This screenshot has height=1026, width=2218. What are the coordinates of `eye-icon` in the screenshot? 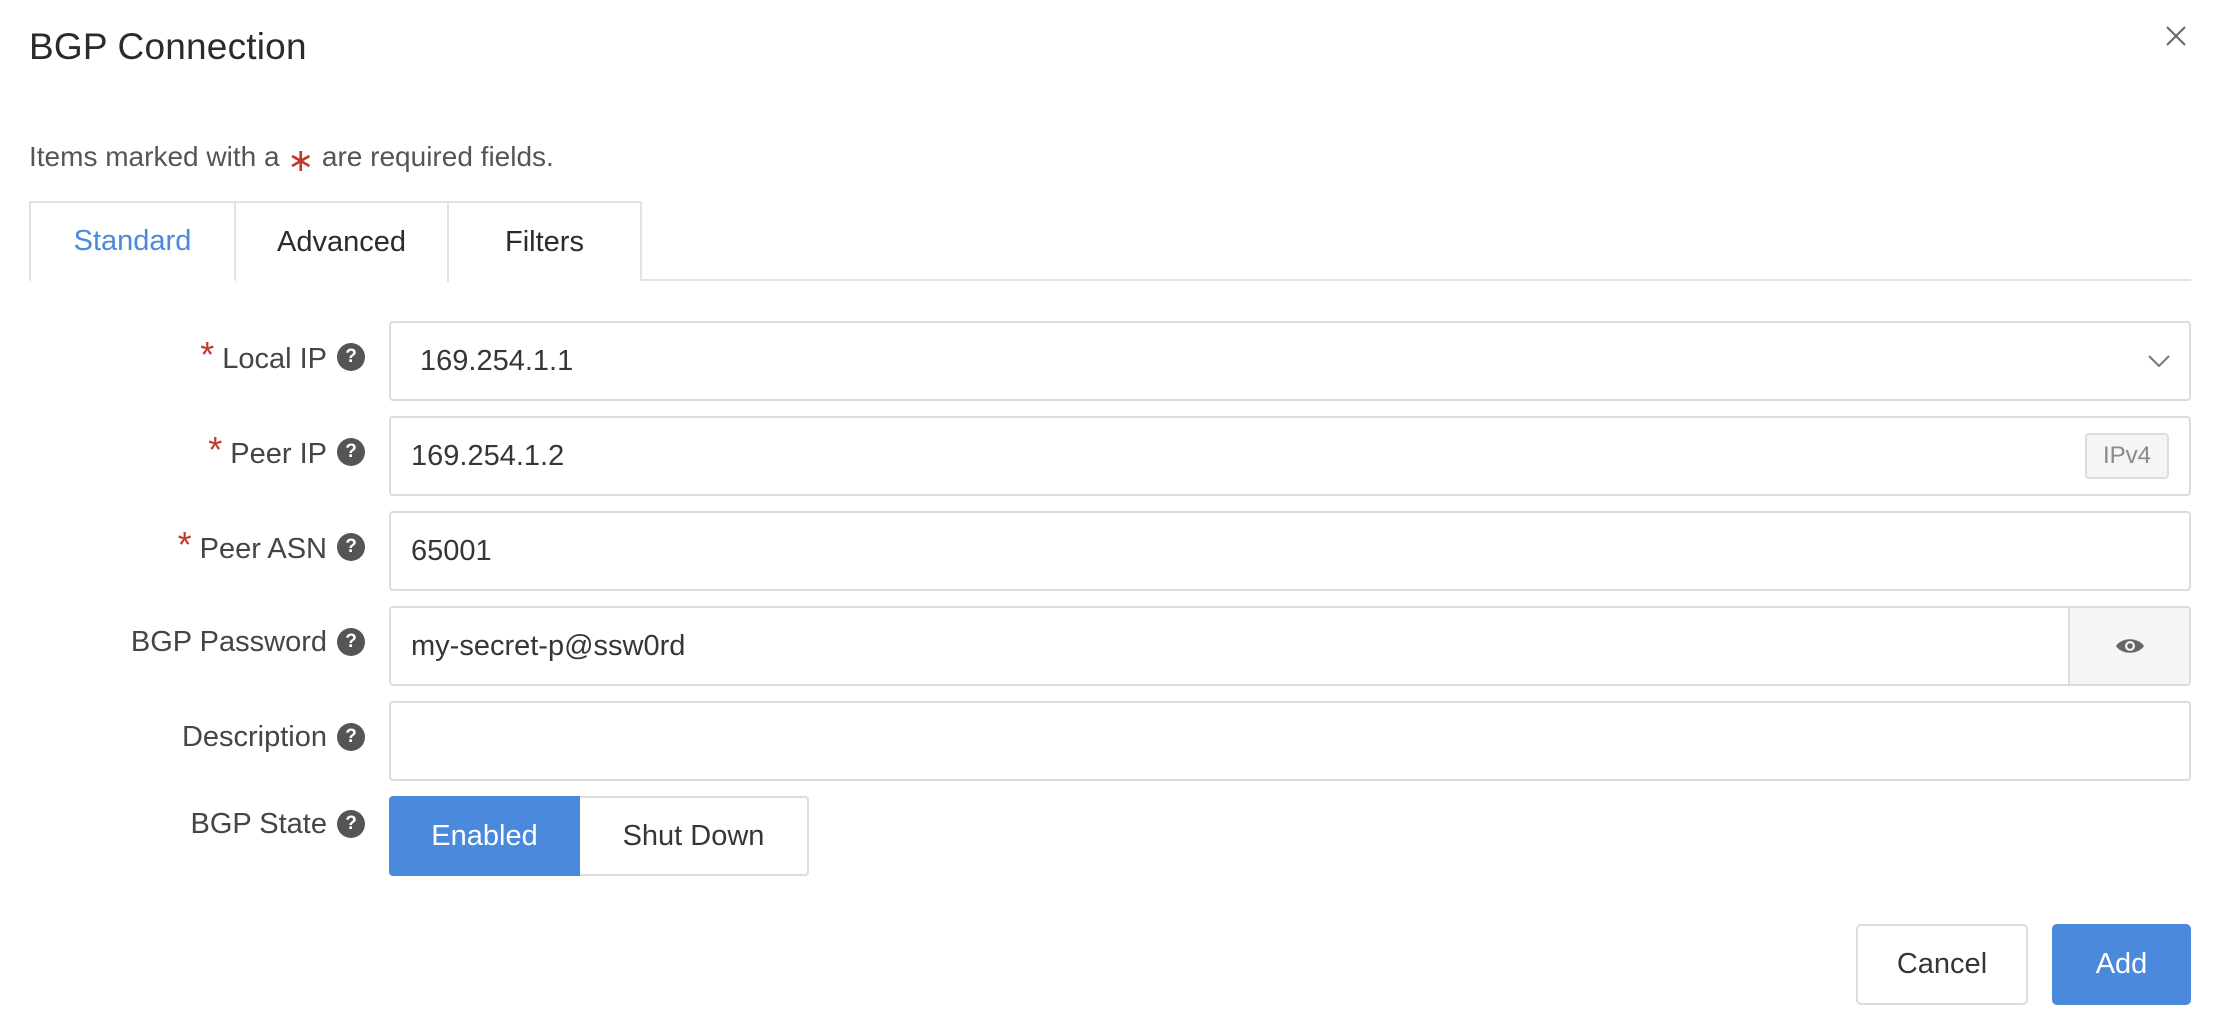 It's located at (2129, 646).